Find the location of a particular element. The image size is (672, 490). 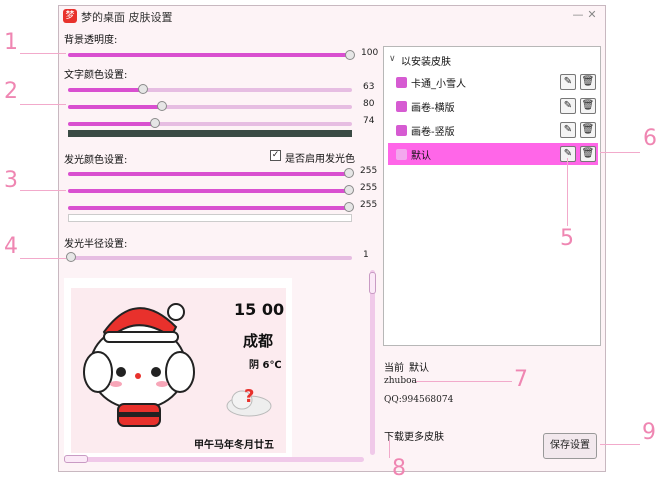

save-settings-button: 保存设置 is located at coordinates (570, 446).